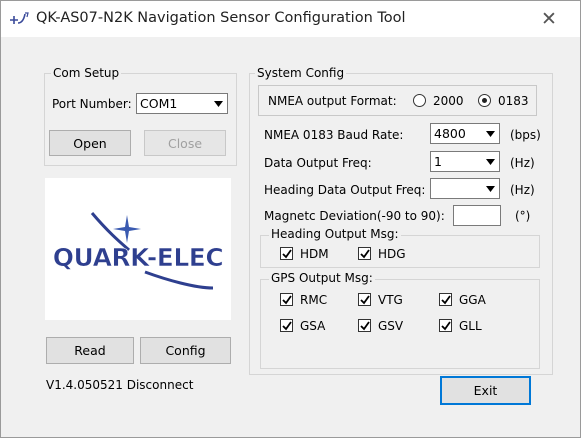 This screenshot has height=438, width=581. Describe the element at coordinates (86, 73) in the screenshot. I see `com-setup-title: Com Setup` at that location.